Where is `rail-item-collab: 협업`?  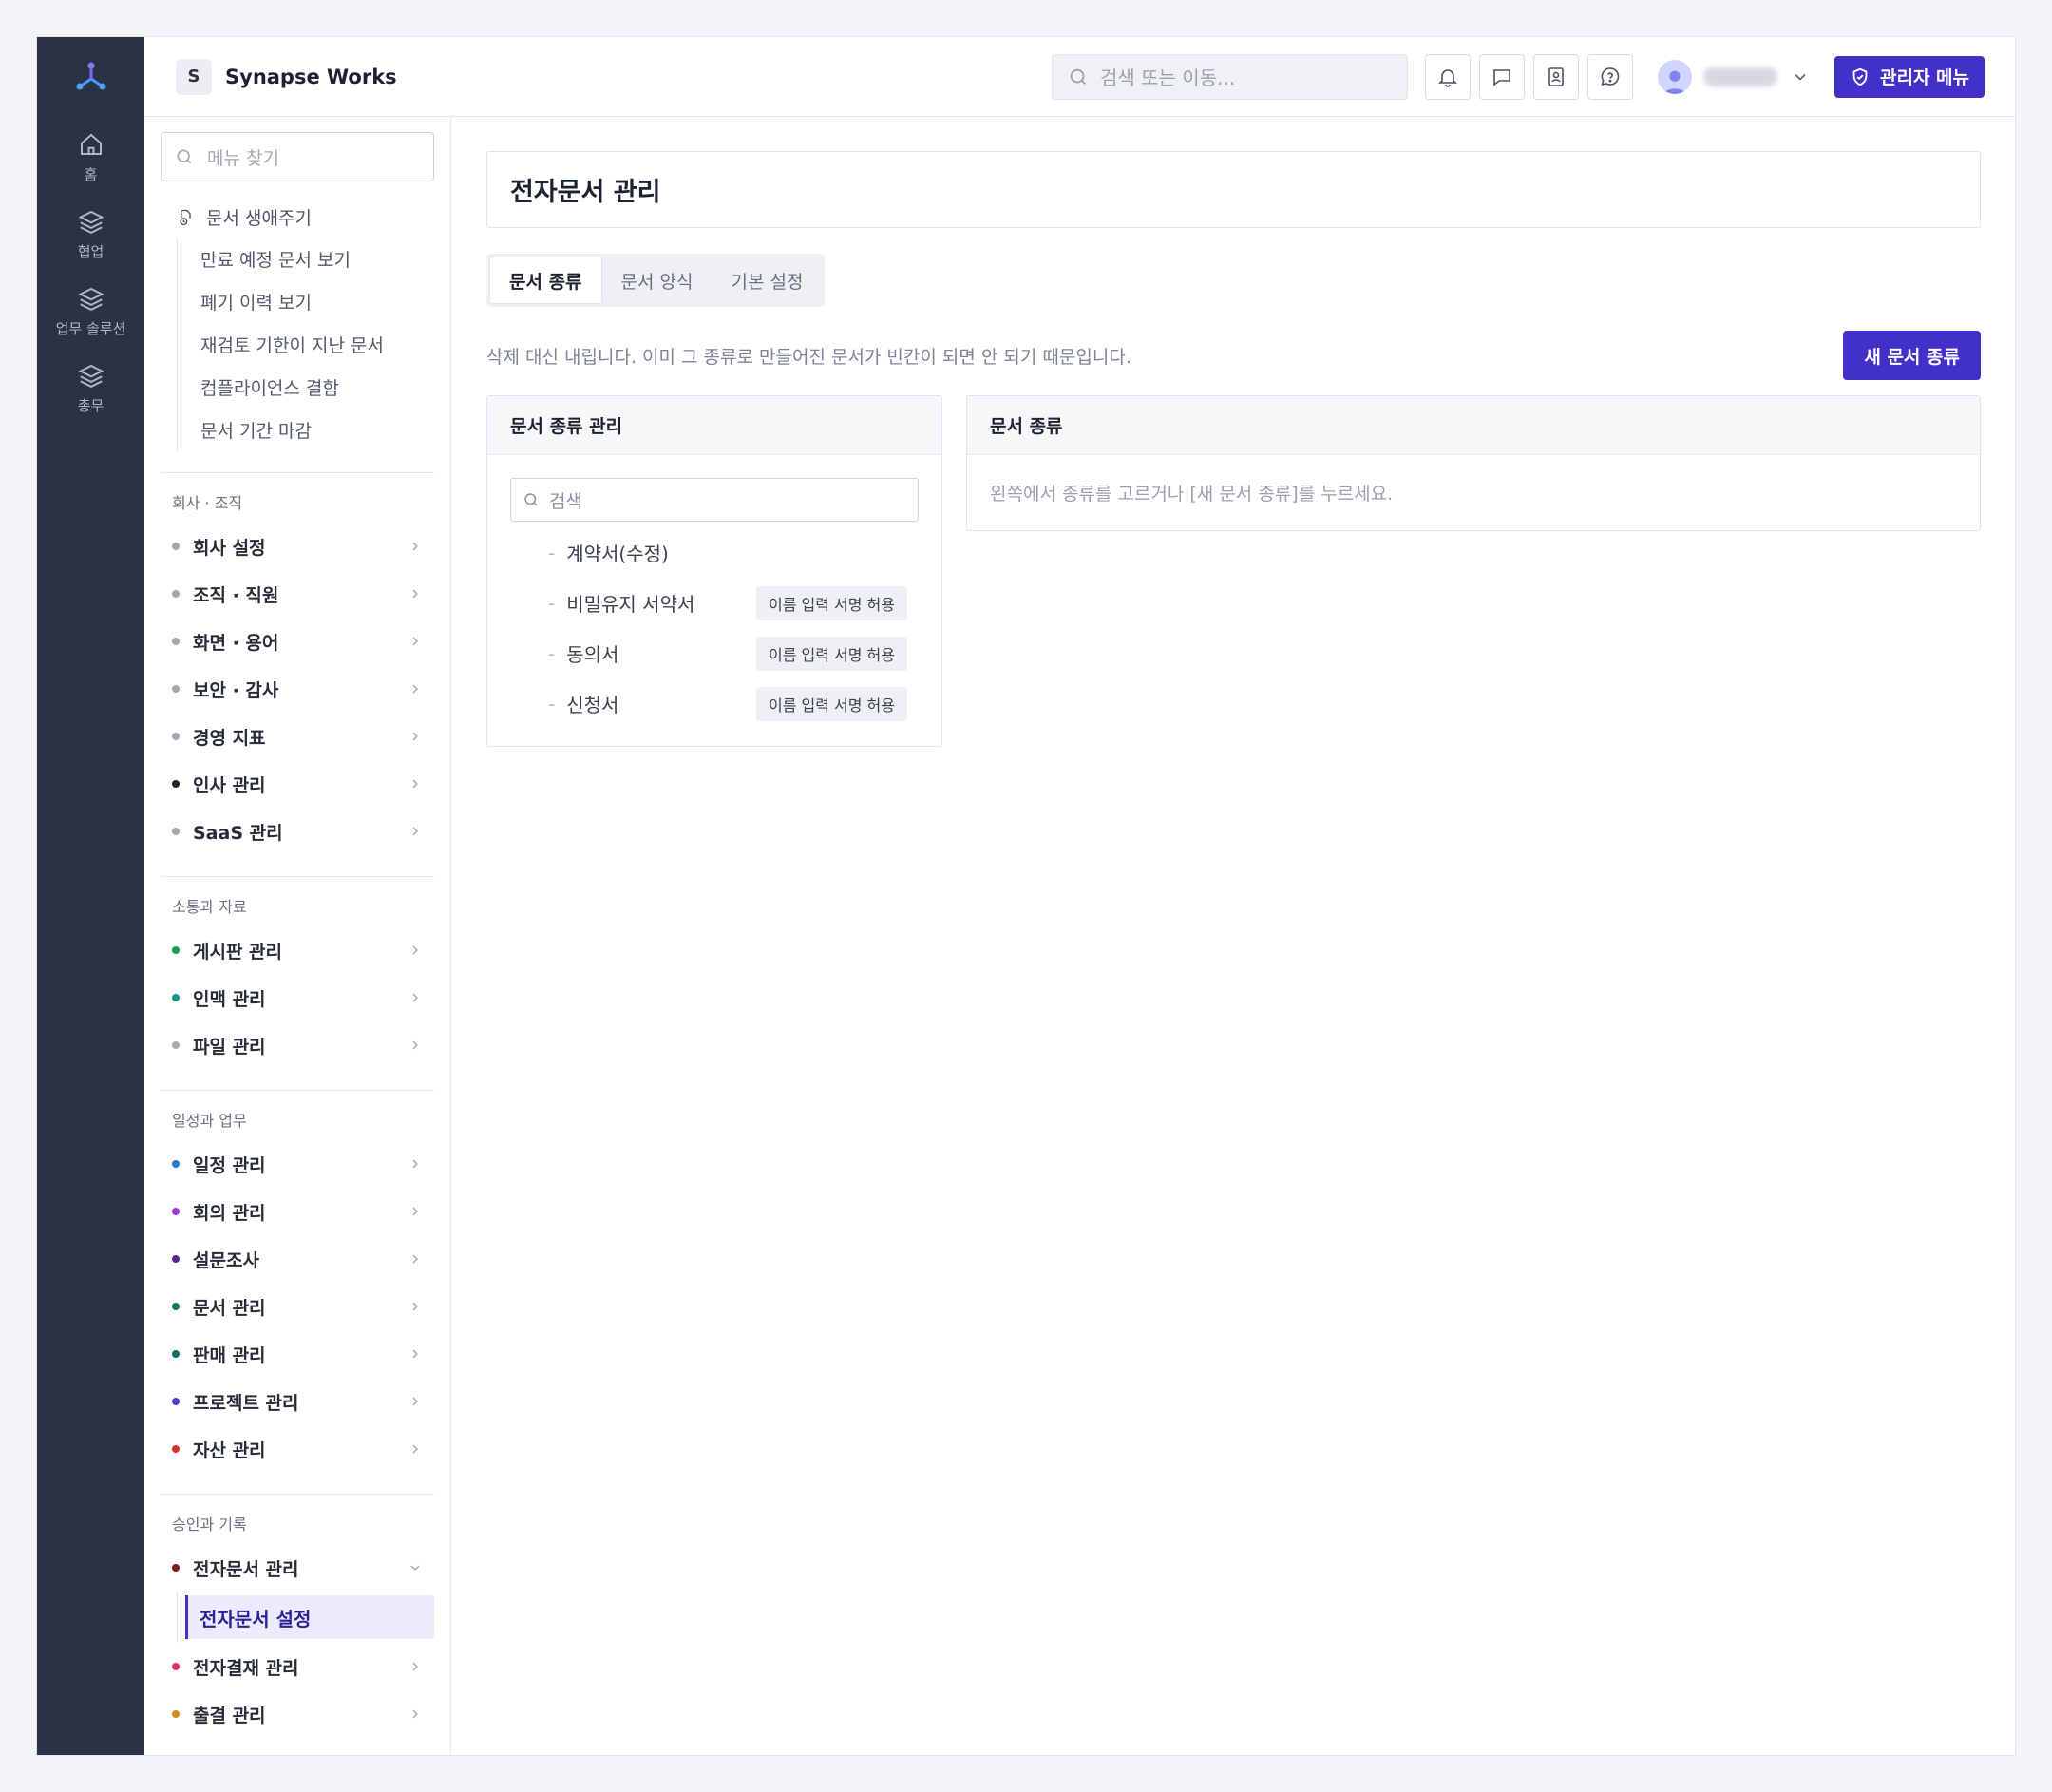
rail-item-collab: 협업 is located at coordinates (90, 234).